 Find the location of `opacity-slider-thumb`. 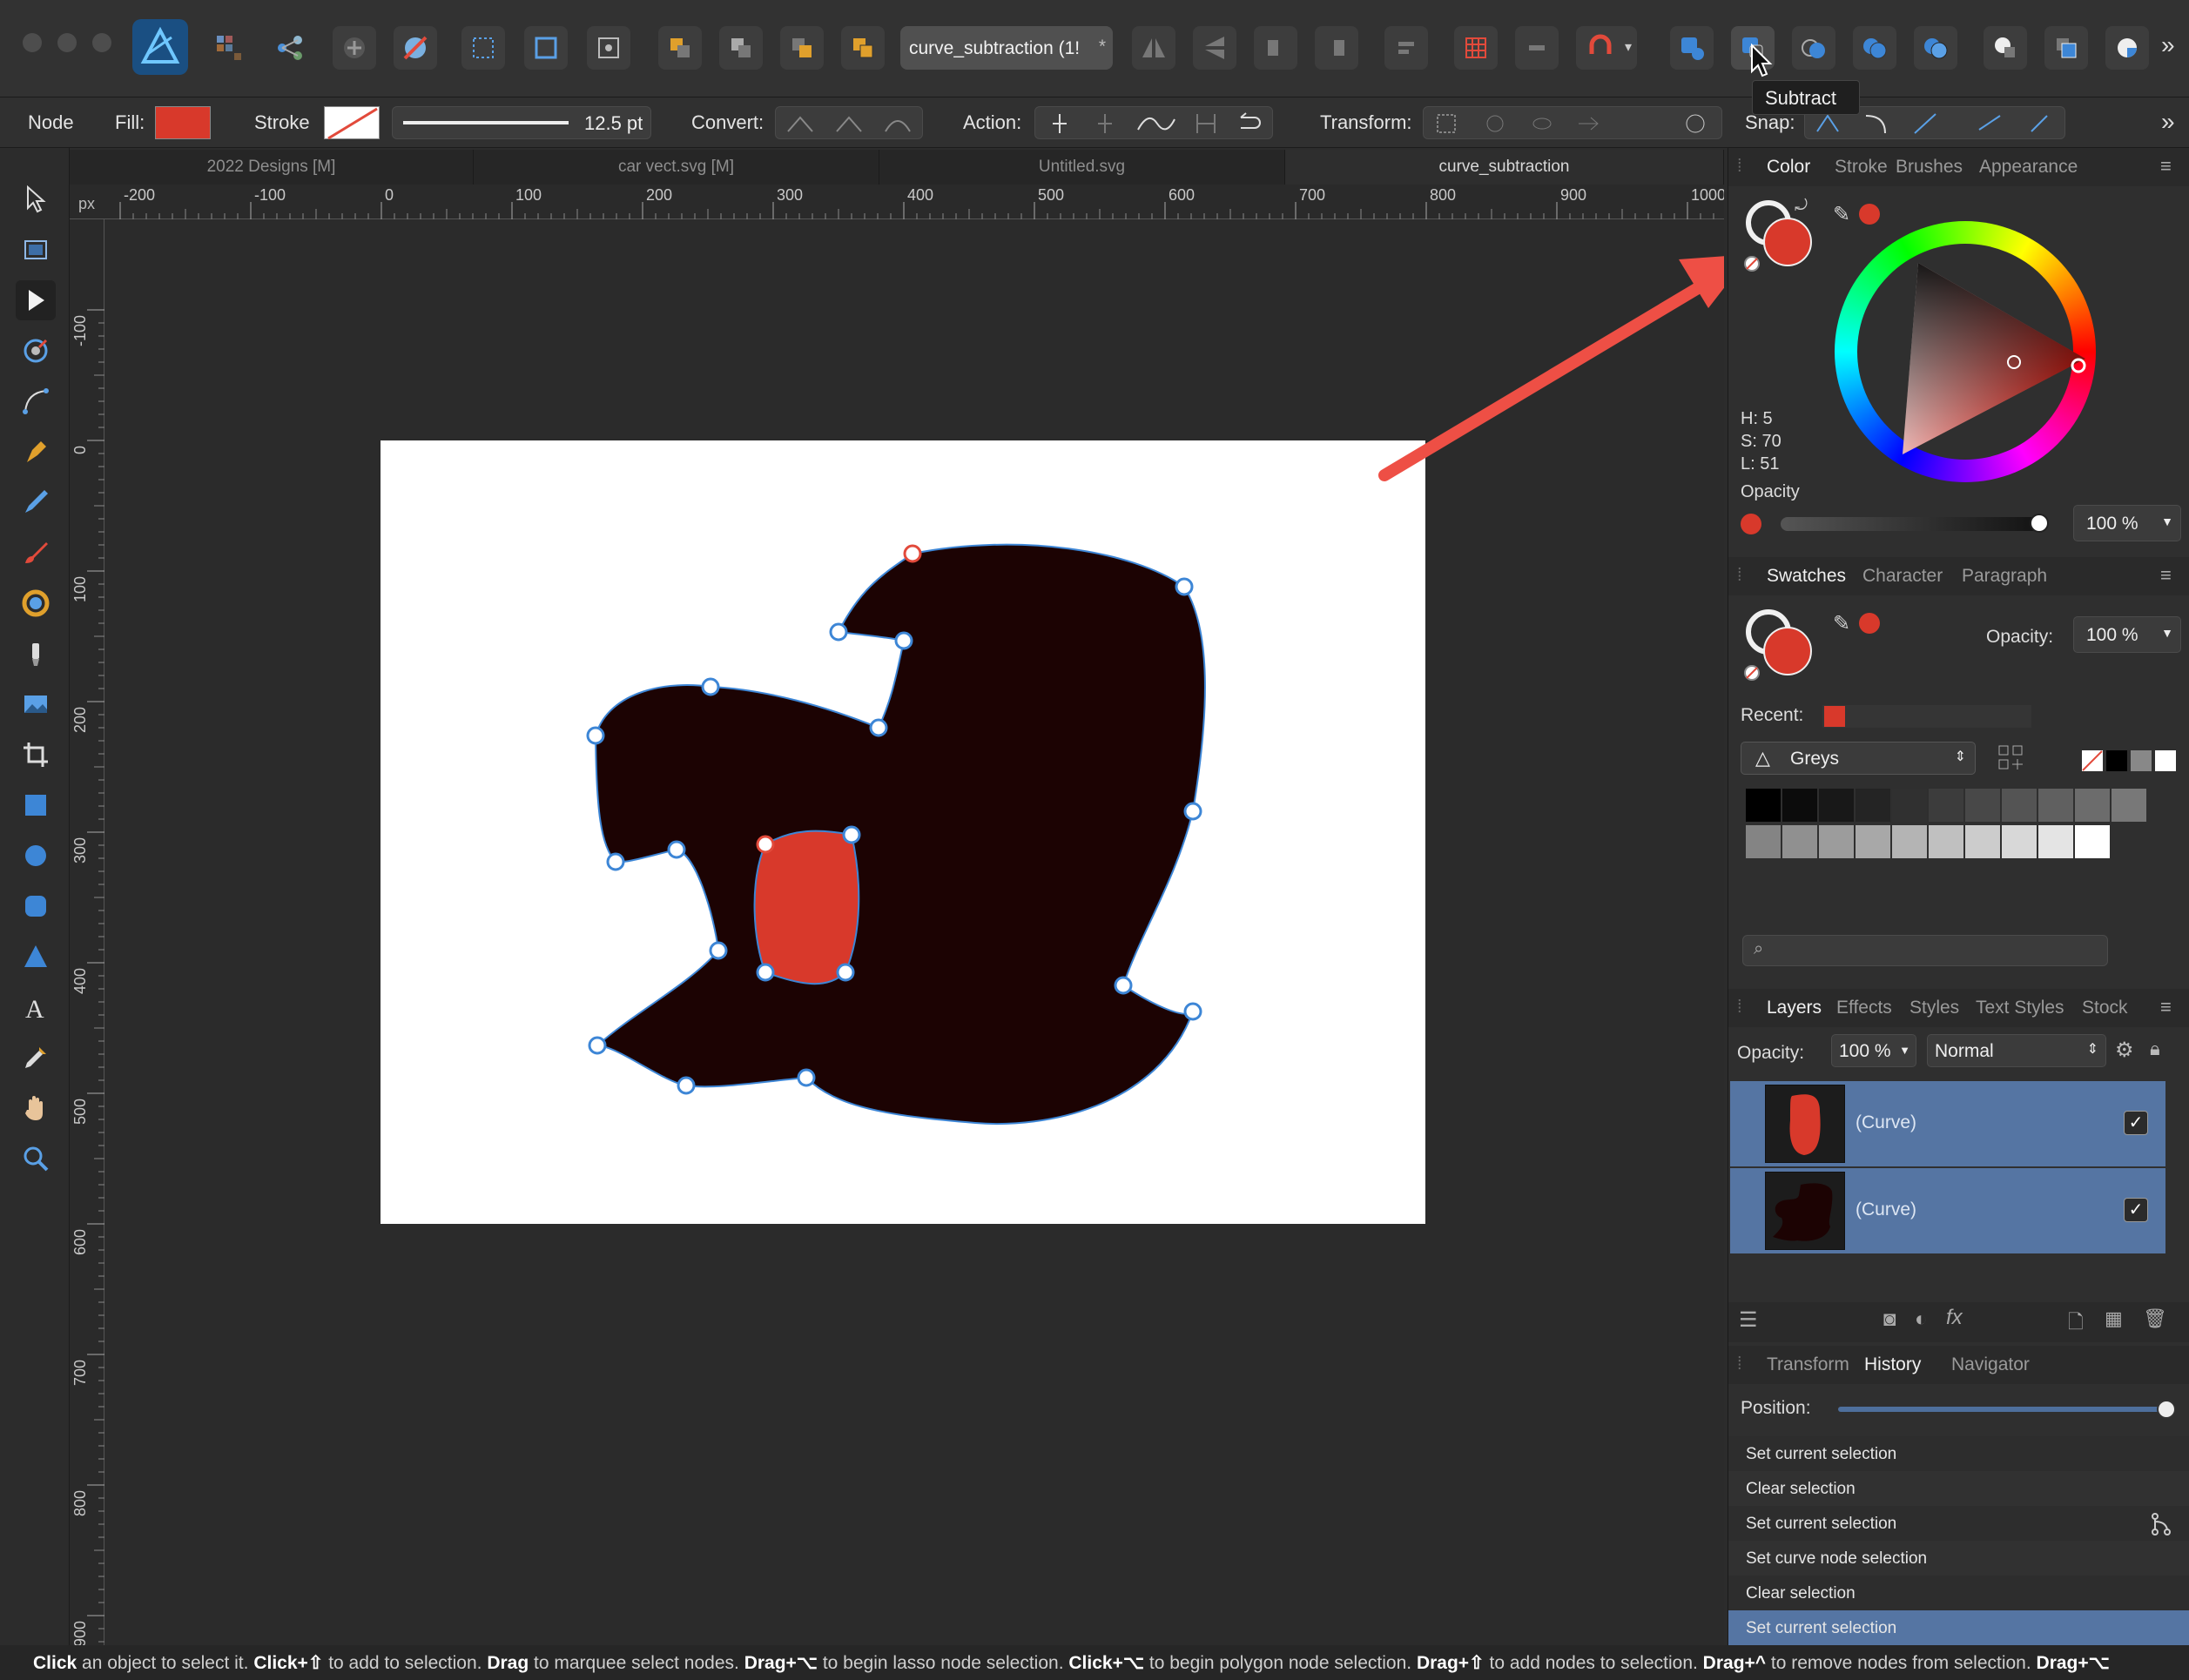

opacity-slider-thumb is located at coordinates (2039, 523).